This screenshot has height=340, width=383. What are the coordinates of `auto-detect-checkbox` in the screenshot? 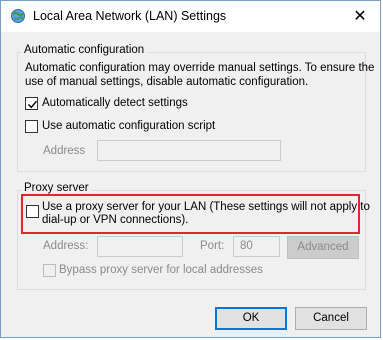 It's located at (31, 103).